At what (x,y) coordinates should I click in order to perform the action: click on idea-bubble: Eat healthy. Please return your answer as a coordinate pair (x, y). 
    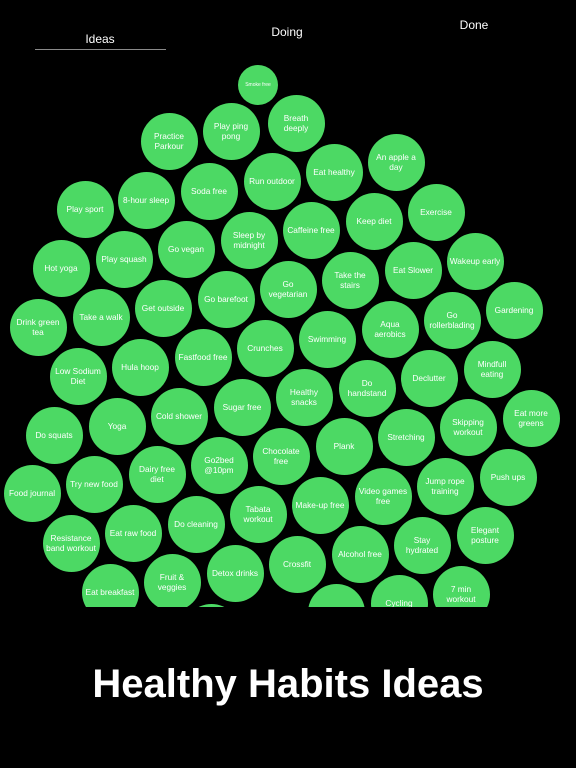
    Looking at the image, I should click on (334, 172).